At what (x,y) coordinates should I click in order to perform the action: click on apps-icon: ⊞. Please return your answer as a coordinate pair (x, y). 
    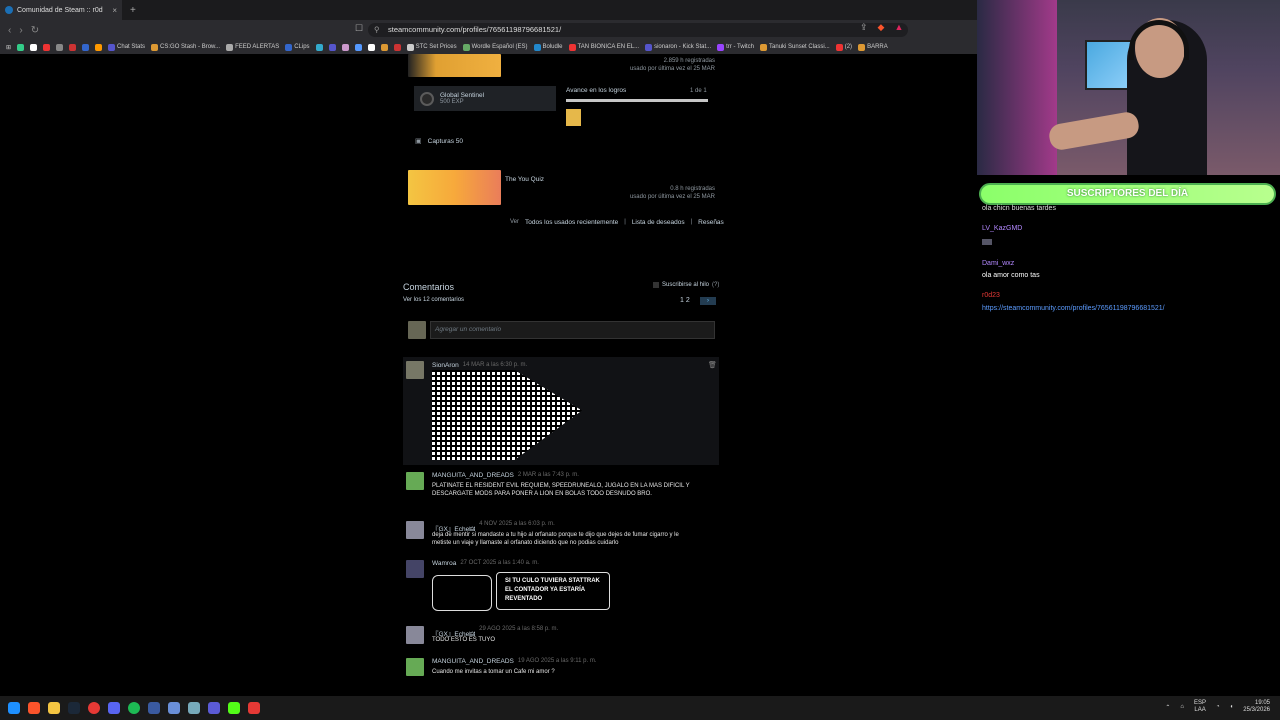
    Looking at the image, I should click on (8, 47).